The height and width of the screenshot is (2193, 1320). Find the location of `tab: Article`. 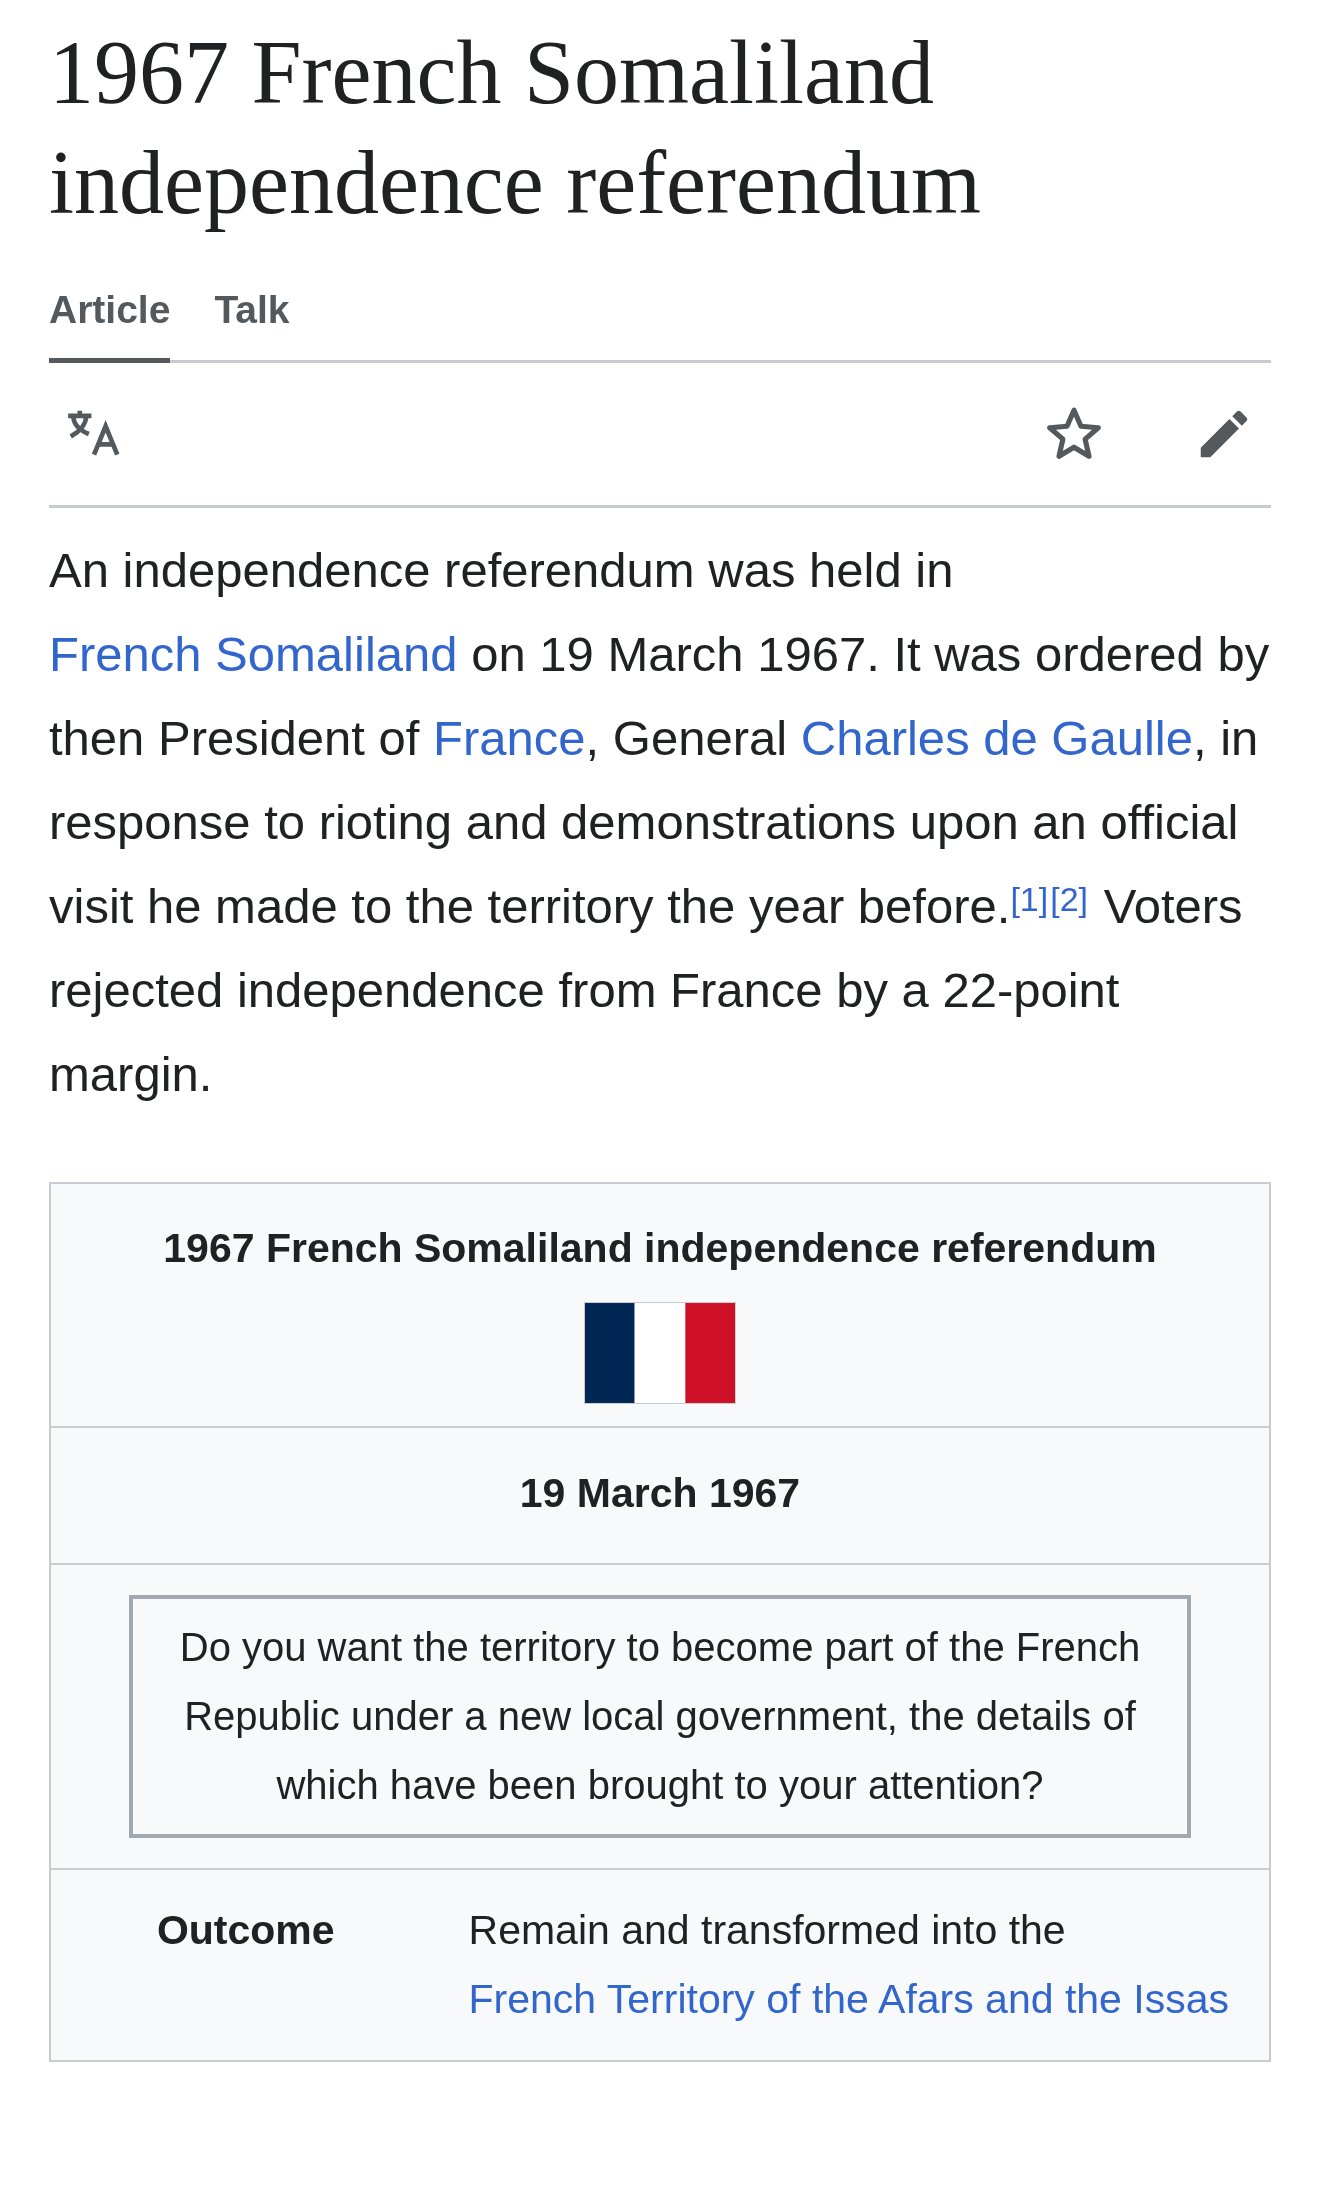

tab: Article is located at coordinates (110, 325).